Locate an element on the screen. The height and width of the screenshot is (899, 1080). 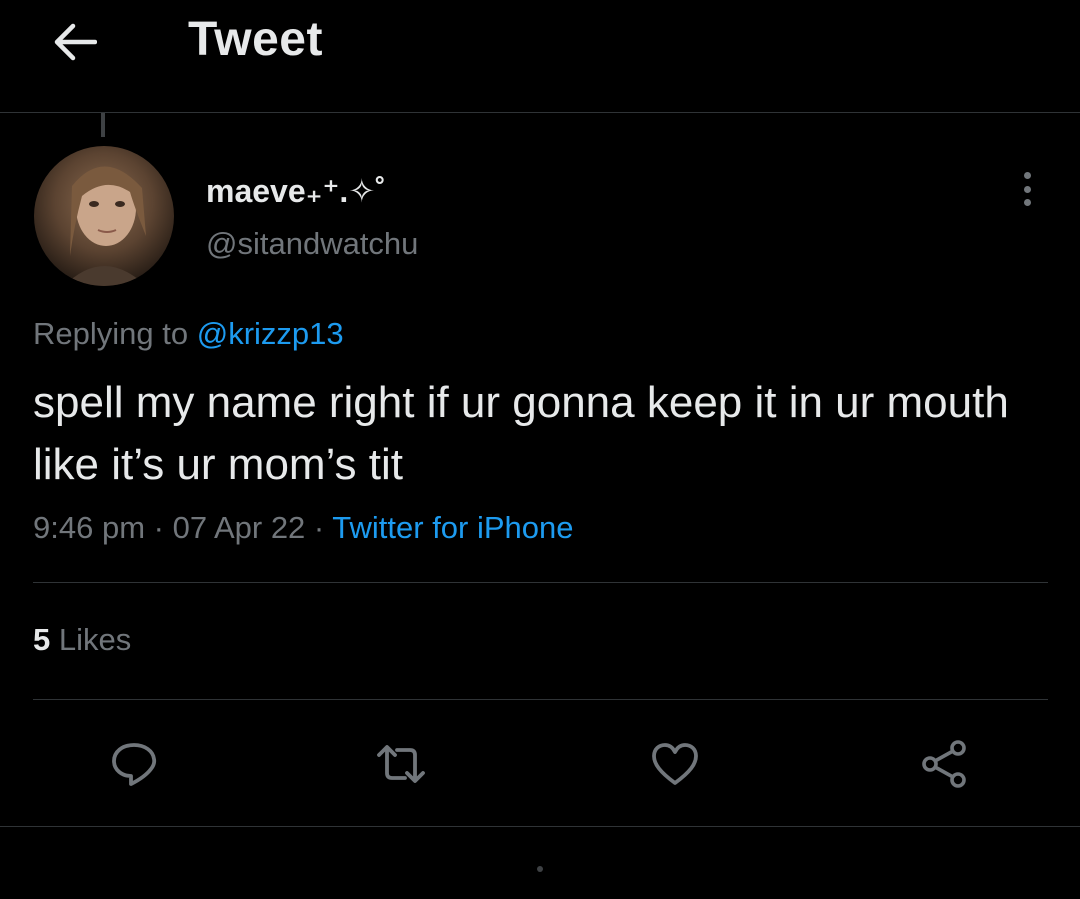
reply-icon is located at coordinates (134, 764).